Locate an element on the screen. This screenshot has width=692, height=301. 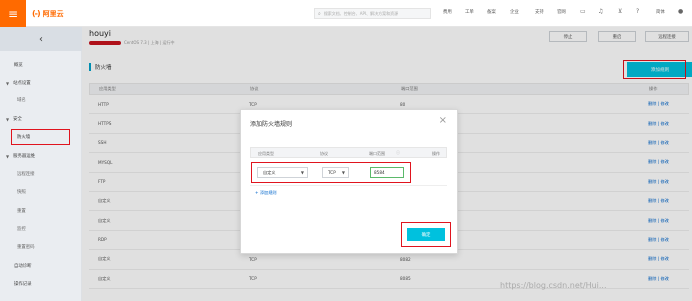
user-icon: ● is located at coordinates (680, 11).